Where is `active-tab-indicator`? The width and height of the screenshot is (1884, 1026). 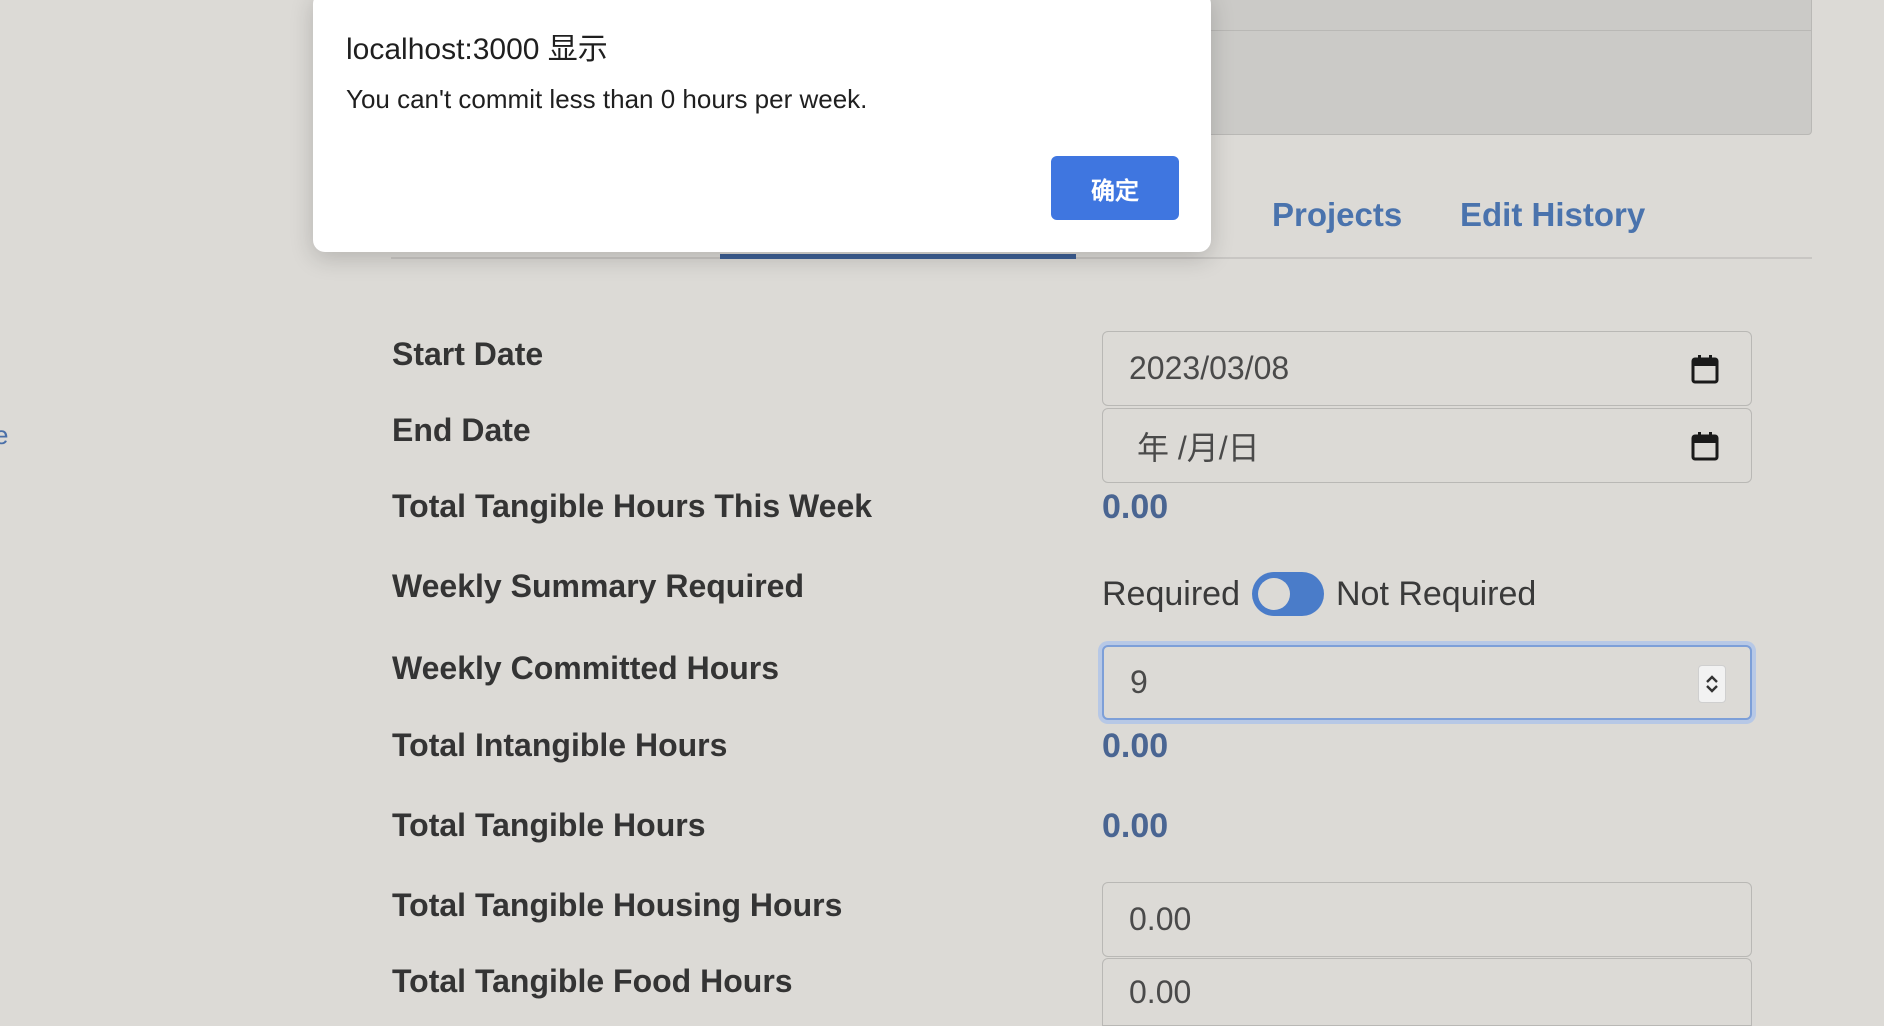 active-tab-indicator is located at coordinates (898, 256).